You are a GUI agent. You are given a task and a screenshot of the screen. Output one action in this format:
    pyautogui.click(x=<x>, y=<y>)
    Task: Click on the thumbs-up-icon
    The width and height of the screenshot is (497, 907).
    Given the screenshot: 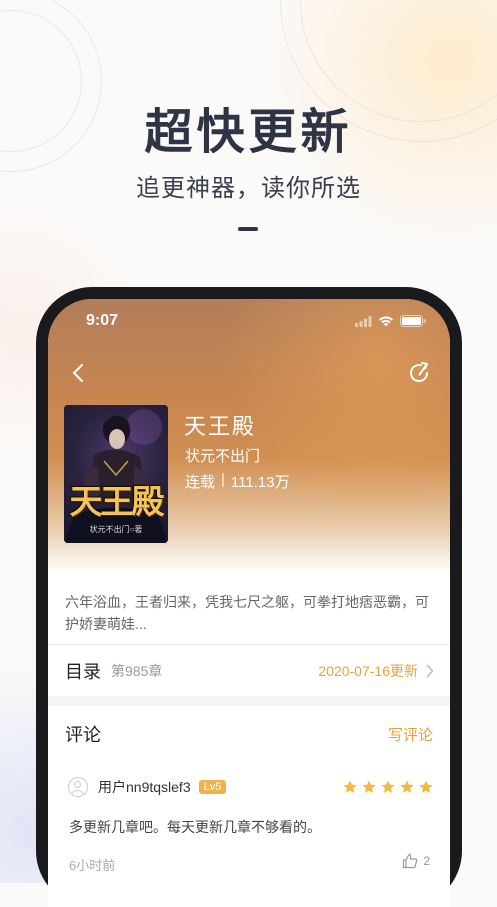 What is the action you would take?
    pyautogui.click(x=410, y=861)
    